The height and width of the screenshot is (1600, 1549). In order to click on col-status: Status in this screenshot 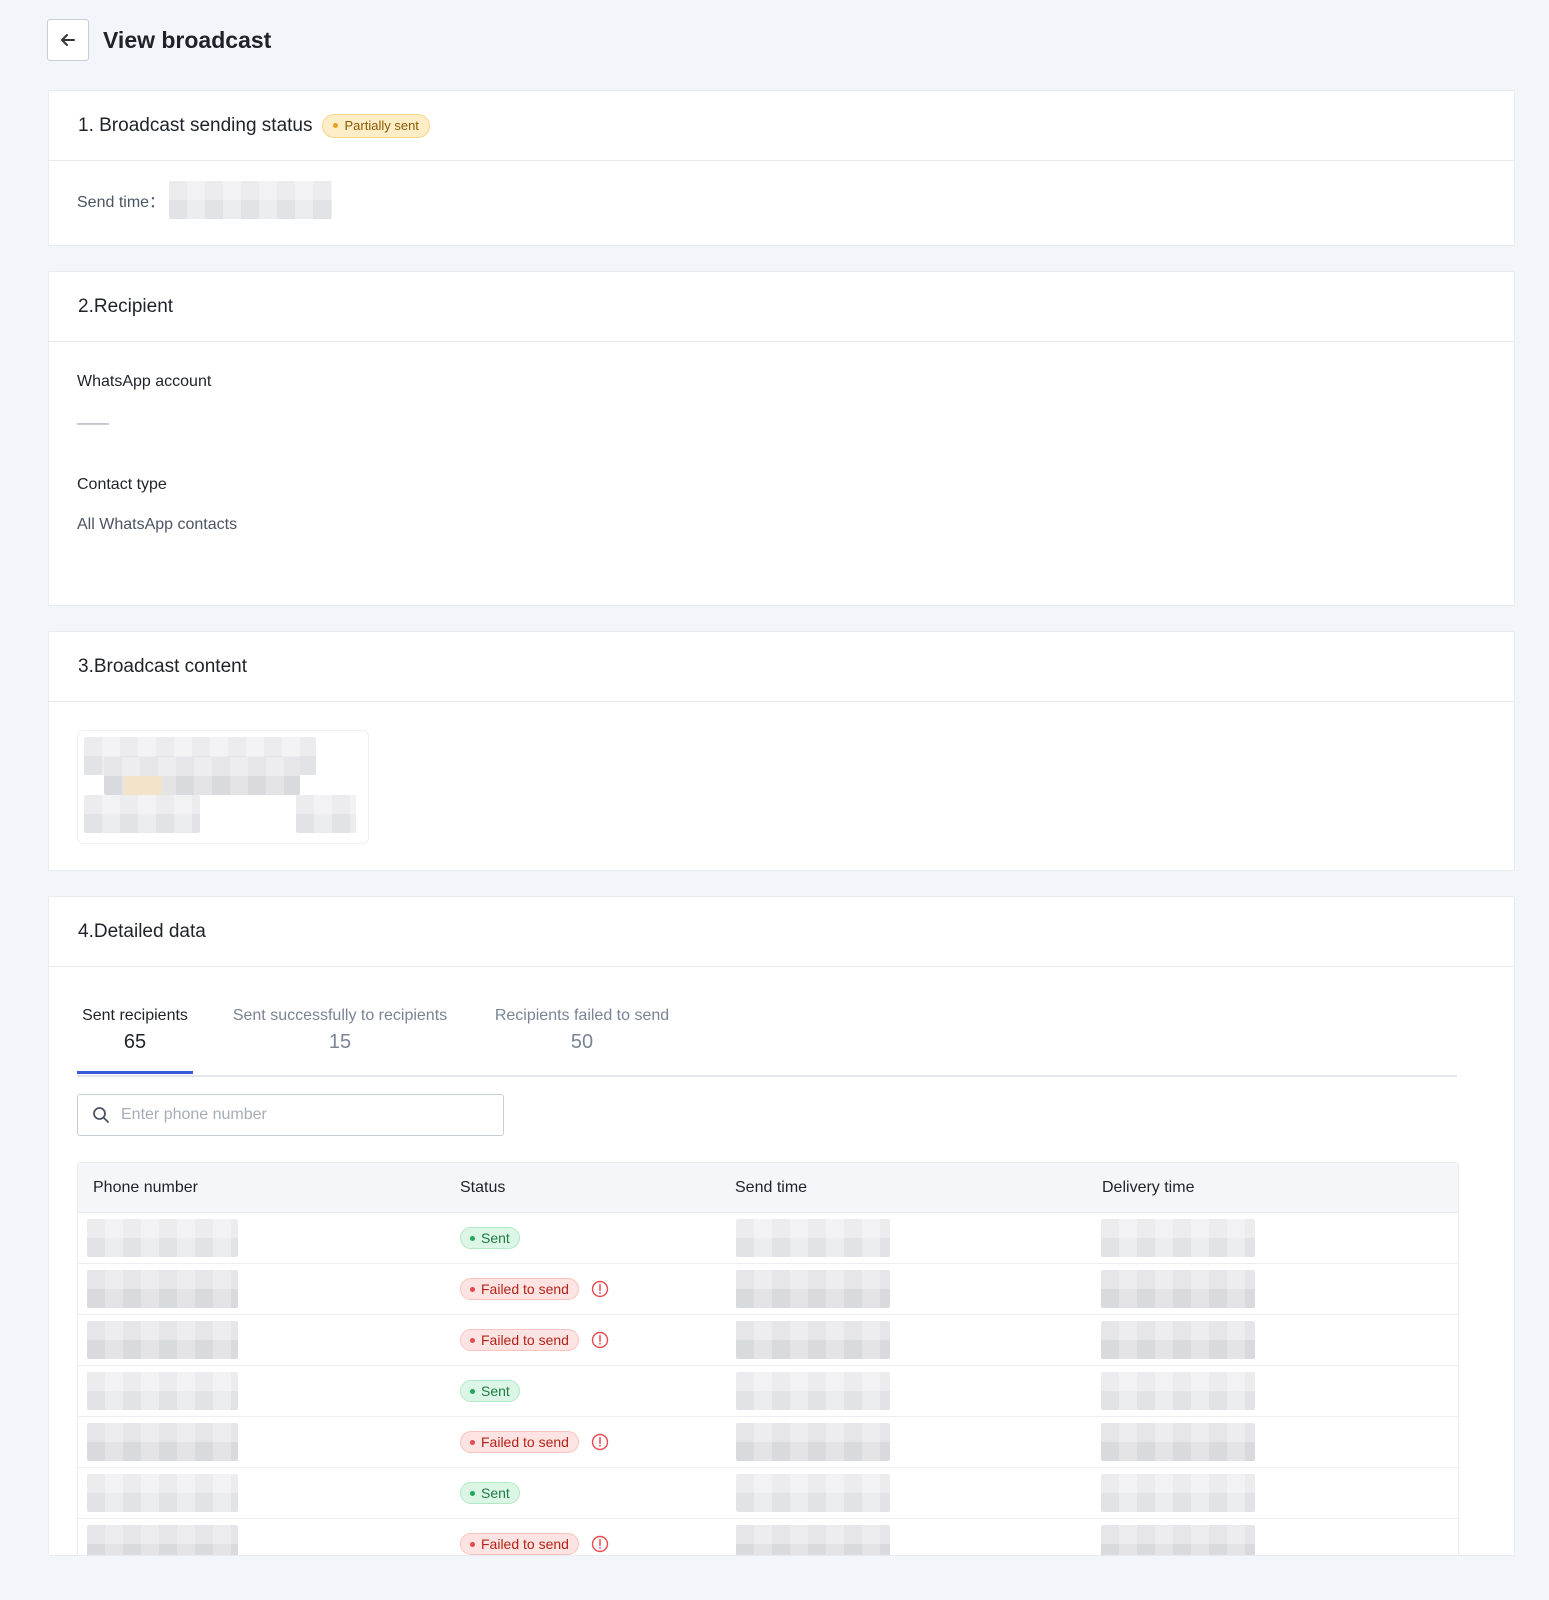, I will do `click(483, 1187)`.